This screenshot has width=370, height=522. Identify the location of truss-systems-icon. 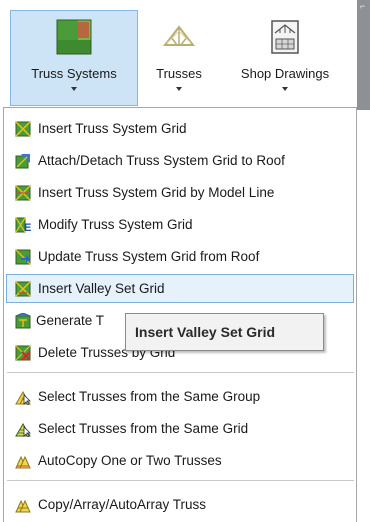
(74, 37).